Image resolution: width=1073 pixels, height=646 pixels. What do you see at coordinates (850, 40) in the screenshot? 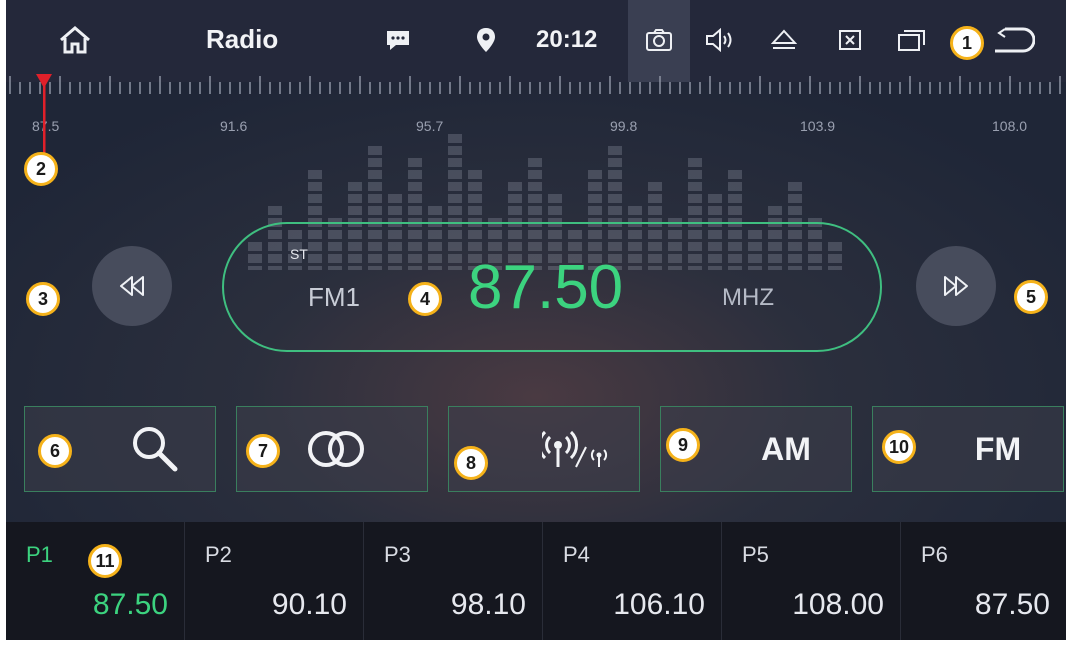
I see `close-app-icon` at bounding box center [850, 40].